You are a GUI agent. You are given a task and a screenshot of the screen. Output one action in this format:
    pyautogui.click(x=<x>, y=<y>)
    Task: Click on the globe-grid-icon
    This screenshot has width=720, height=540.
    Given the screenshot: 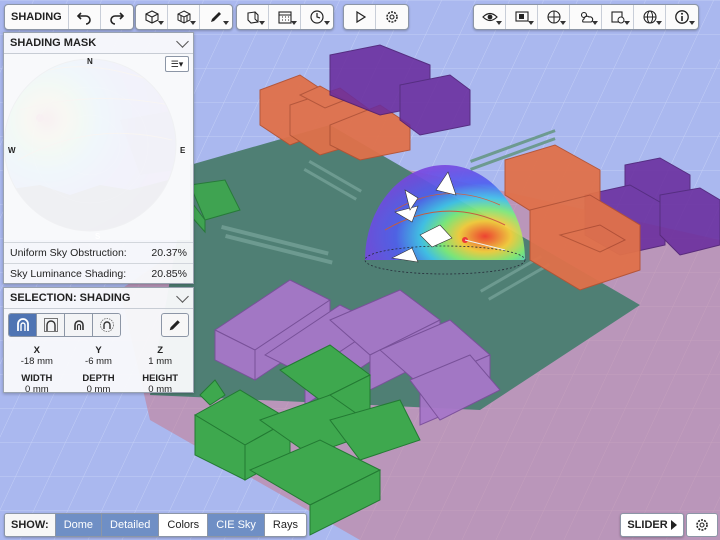 What is the action you would take?
    pyautogui.click(x=553, y=17)
    